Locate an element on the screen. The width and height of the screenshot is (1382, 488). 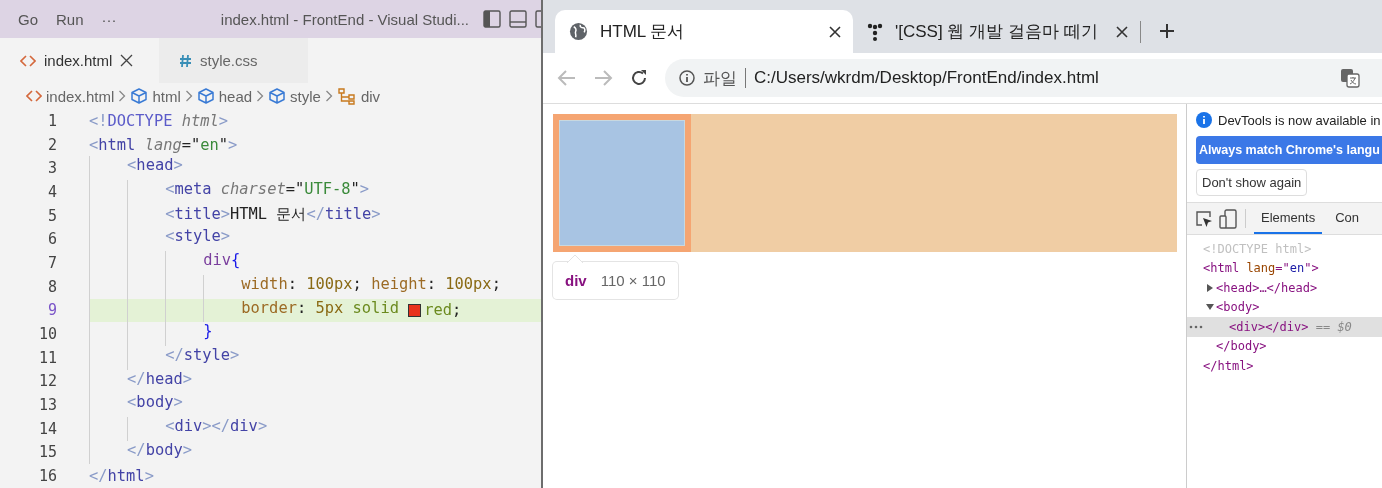
breadcrumb-item: div is located at coordinates (370, 96).